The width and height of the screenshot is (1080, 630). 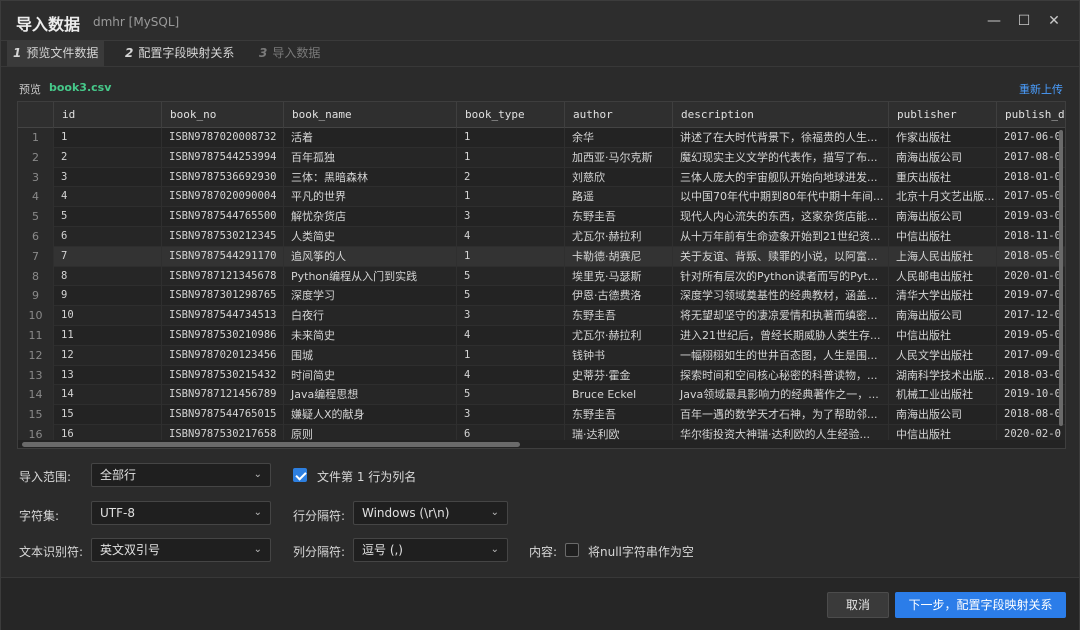 What do you see at coordinates (430, 513) in the screenshot?
I see `row-separator-select: Windows (\r\n) ⌄` at bounding box center [430, 513].